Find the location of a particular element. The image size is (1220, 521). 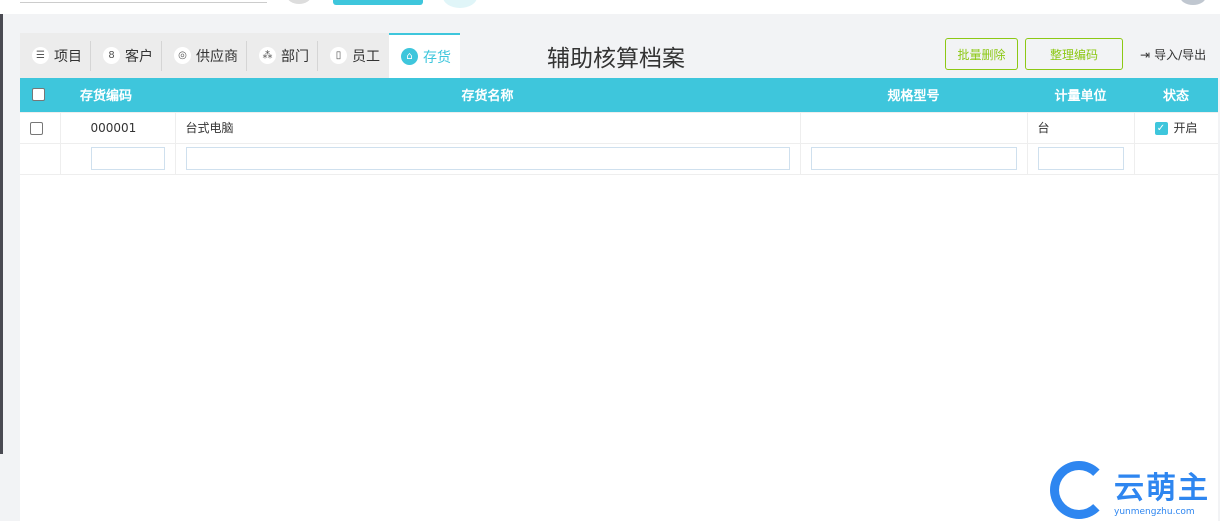

tab-project: ☰ 项目 is located at coordinates (55, 55).